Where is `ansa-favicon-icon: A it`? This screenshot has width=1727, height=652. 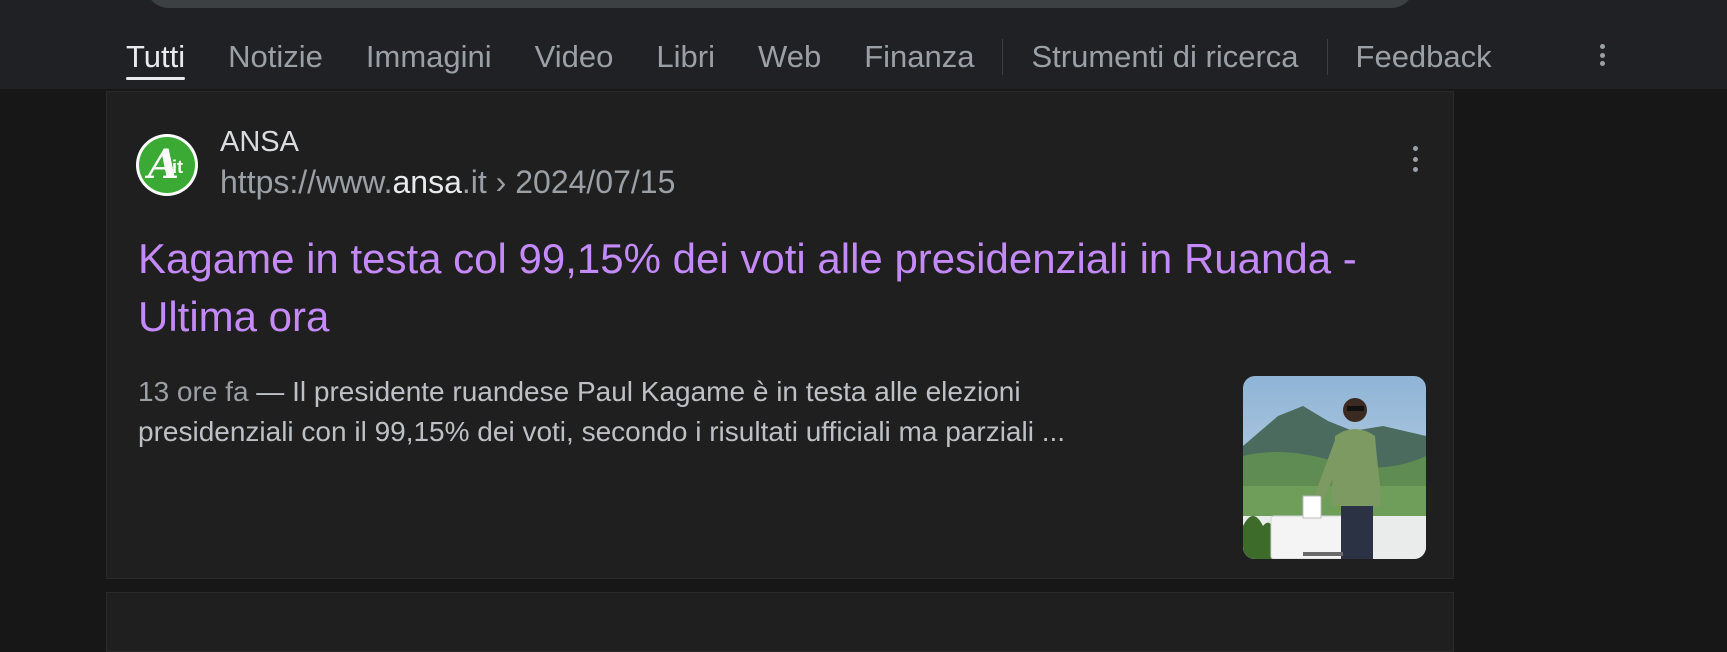 ansa-favicon-icon: A it is located at coordinates (167, 165).